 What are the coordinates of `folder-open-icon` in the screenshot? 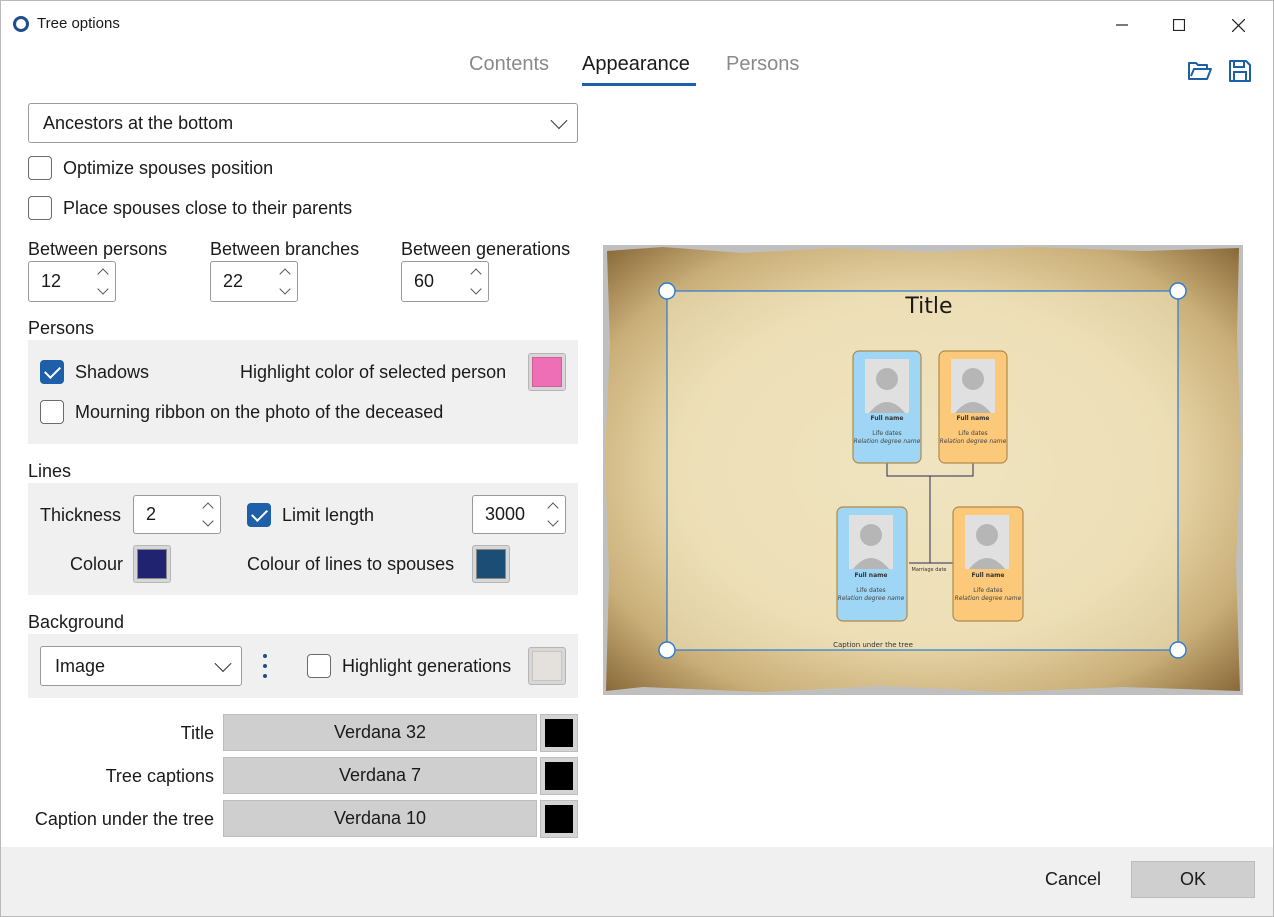 It's located at (1200, 71).